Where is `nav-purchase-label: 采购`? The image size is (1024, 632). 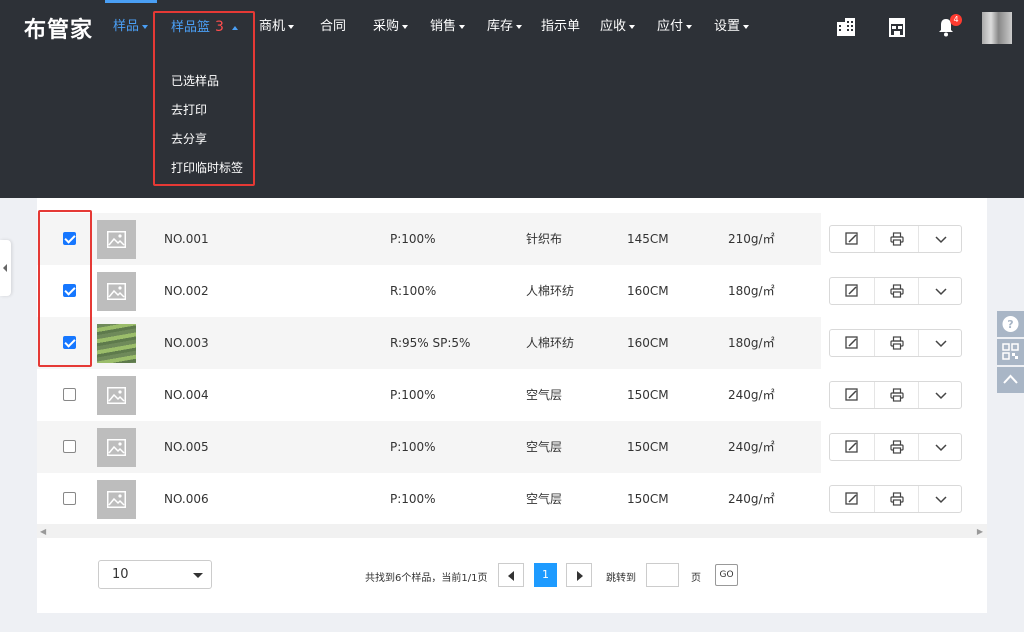 nav-purchase-label: 采购 is located at coordinates (386, 26).